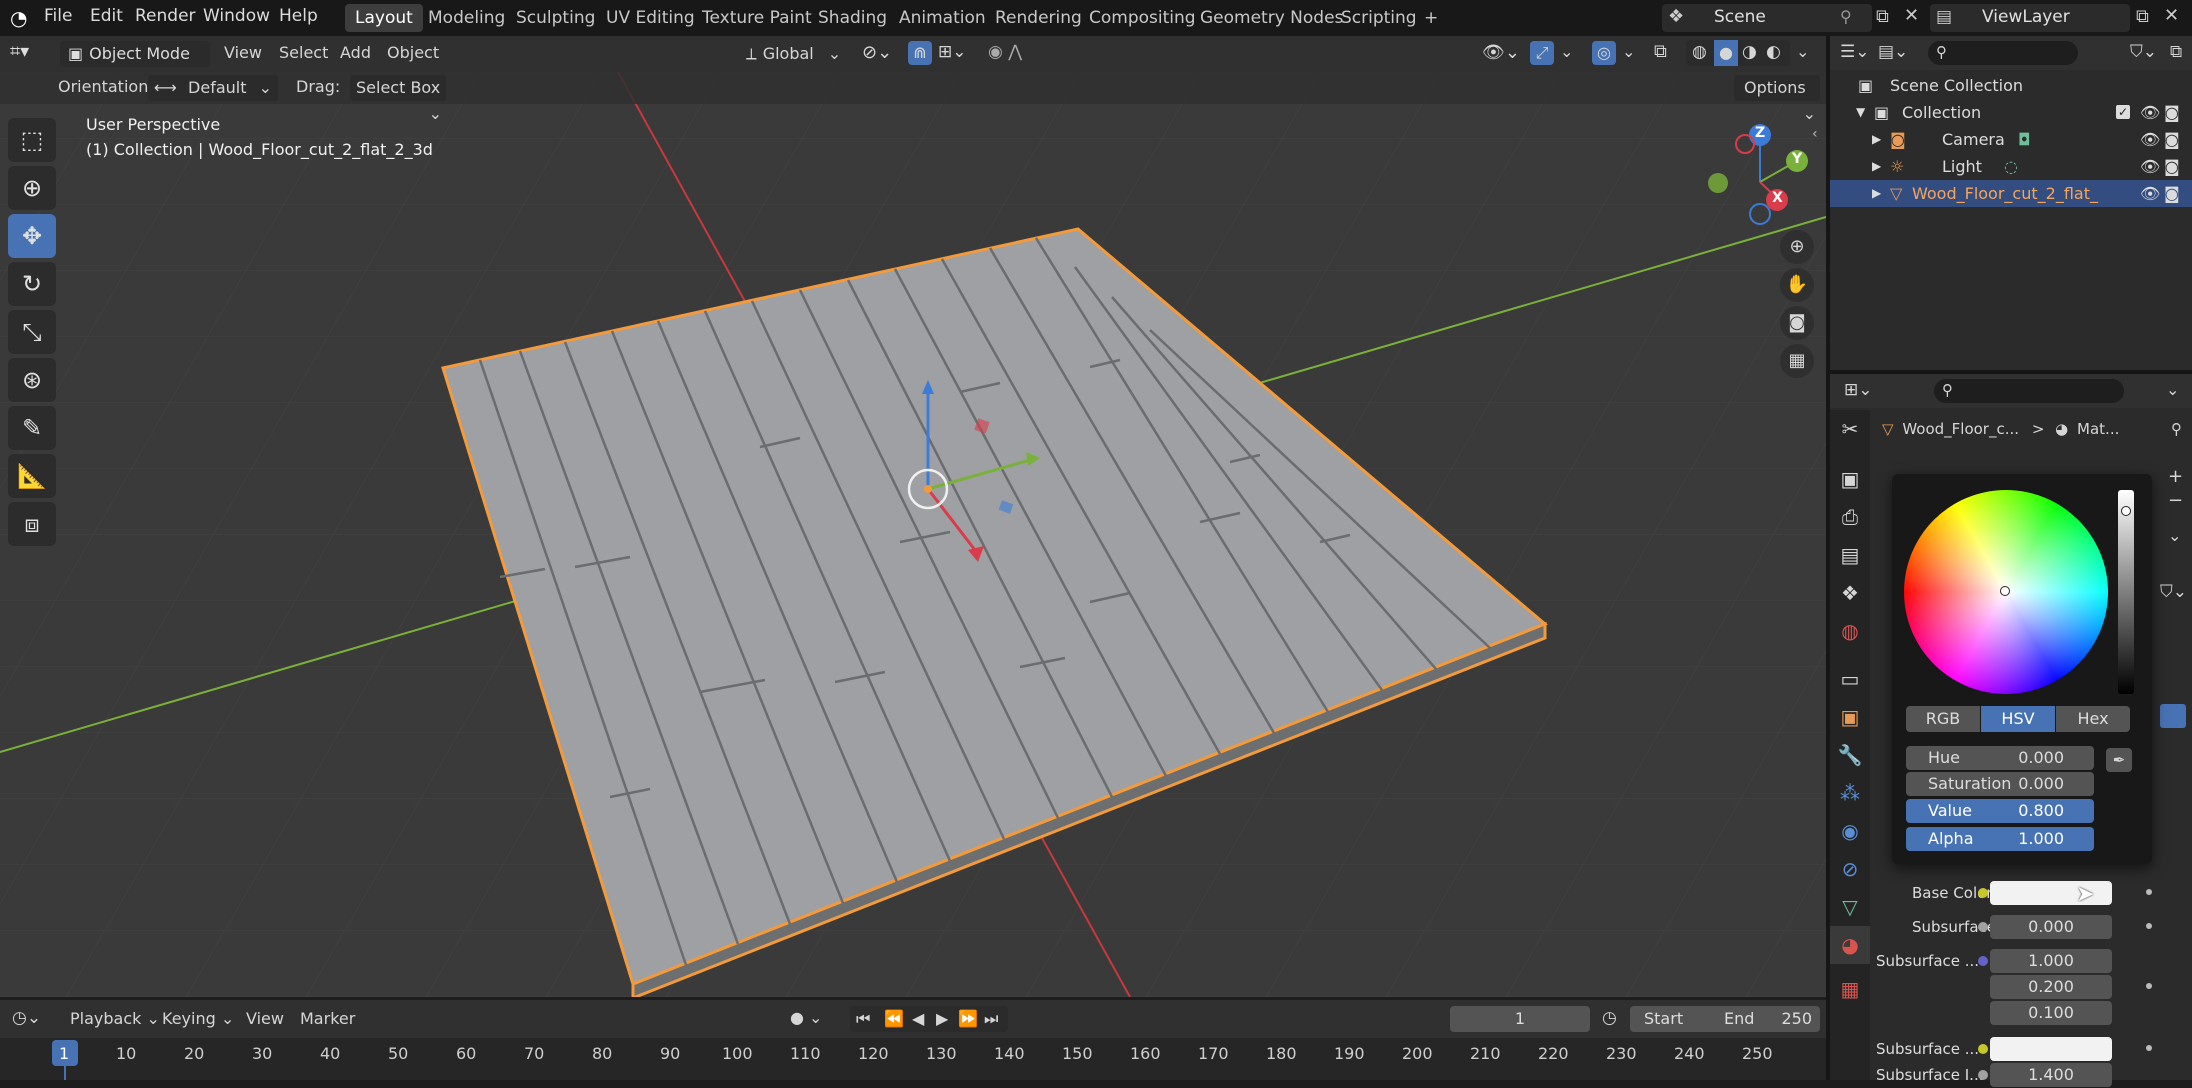  Describe the element at coordinates (2142, 16) in the screenshot. I see `new-view-layer-icon: ⧉` at that location.